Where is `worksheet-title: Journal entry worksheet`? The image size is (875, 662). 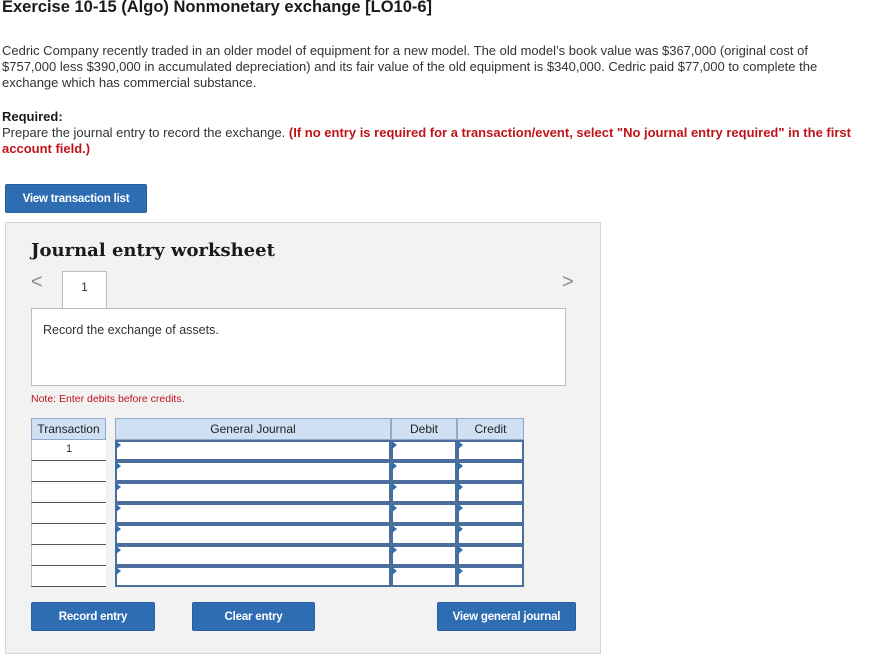
worksheet-title: Journal entry worksheet is located at coordinates (153, 250).